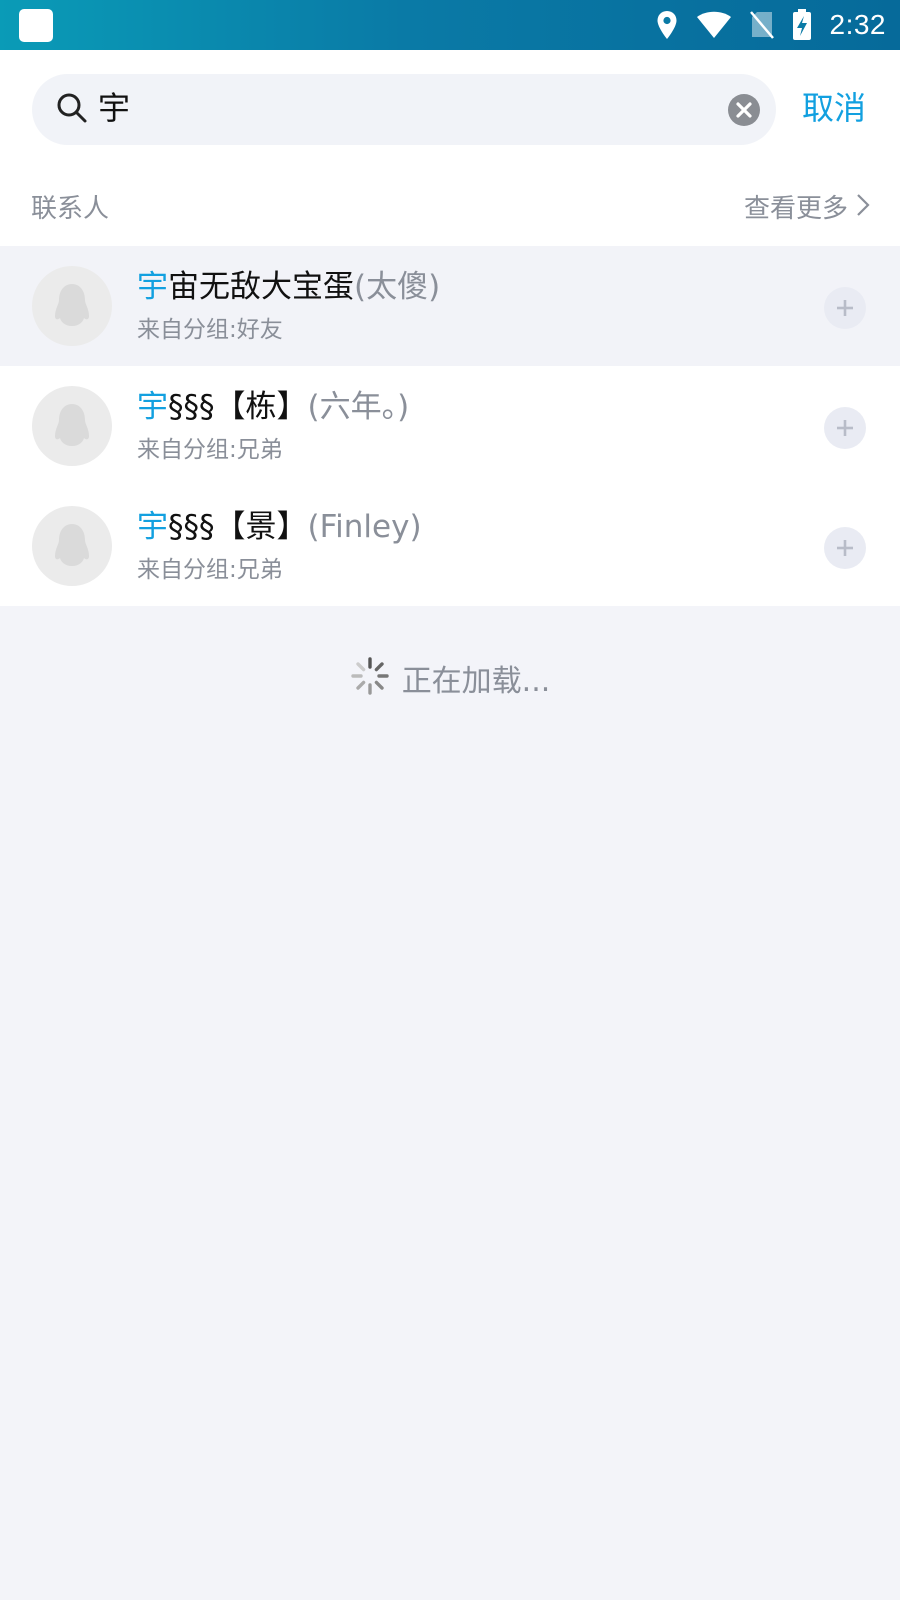  I want to click on contact-row: 宇§§§【景】(Finley) 来自分组:兄弟, so click(450, 546).